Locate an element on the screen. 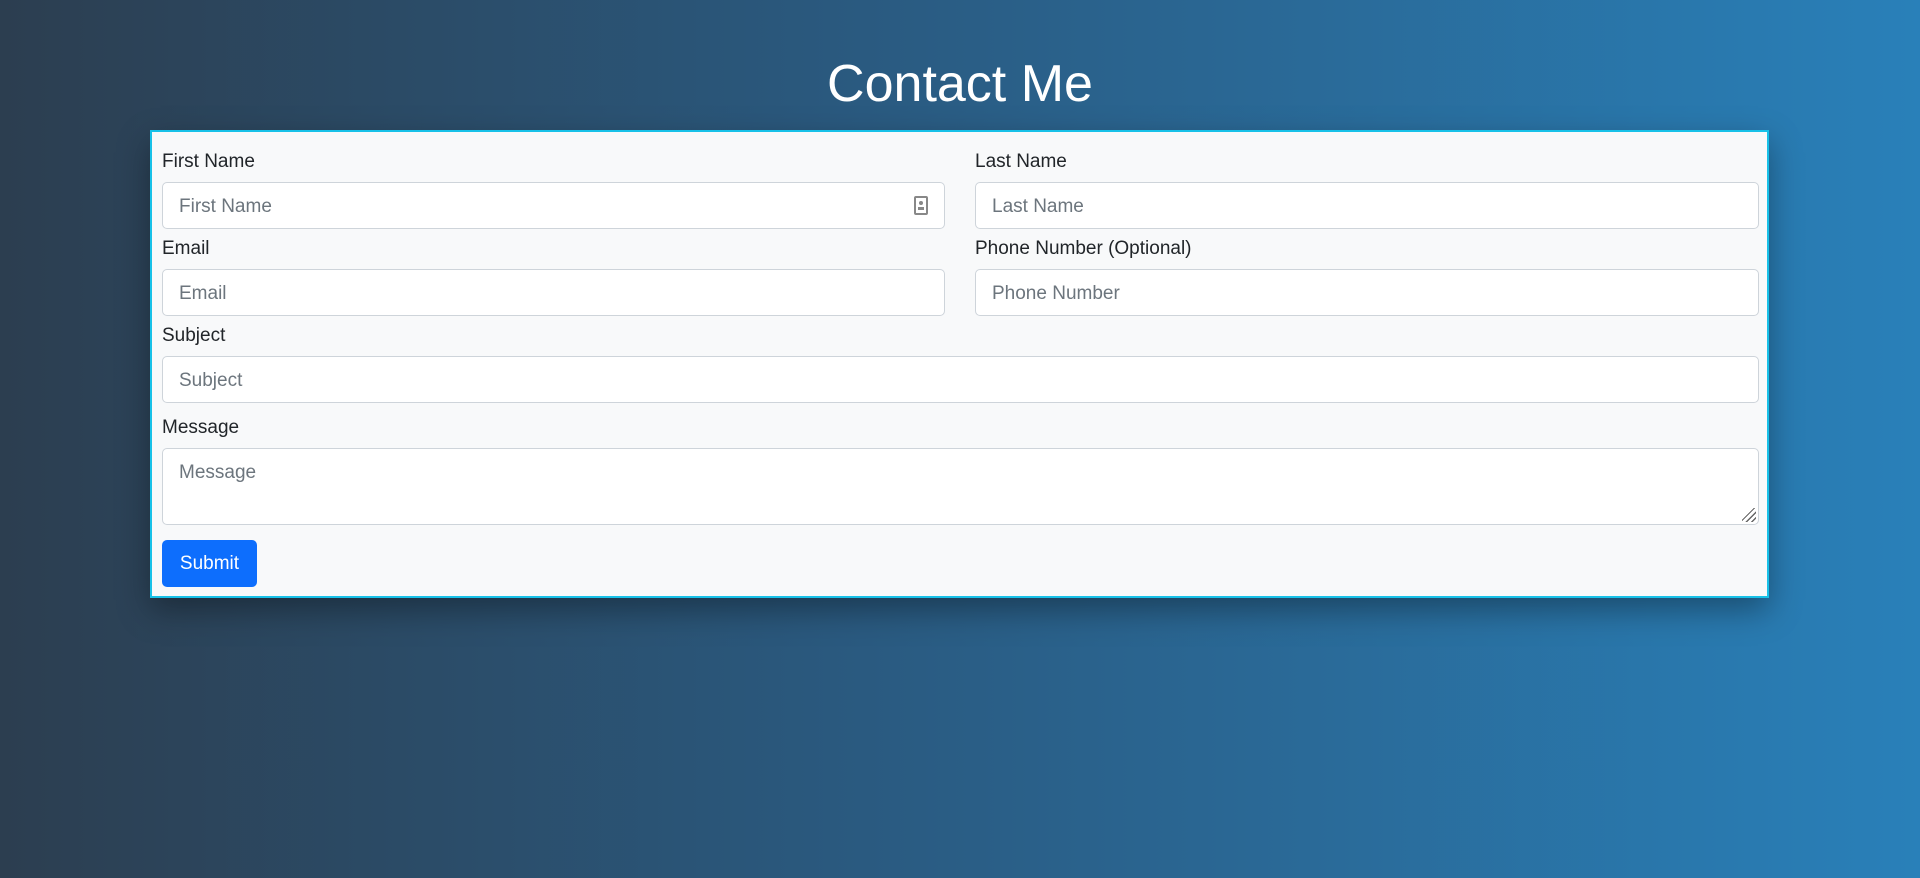 The image size is (1920, 878). email-label: Email is located at coordinates (186, 248).